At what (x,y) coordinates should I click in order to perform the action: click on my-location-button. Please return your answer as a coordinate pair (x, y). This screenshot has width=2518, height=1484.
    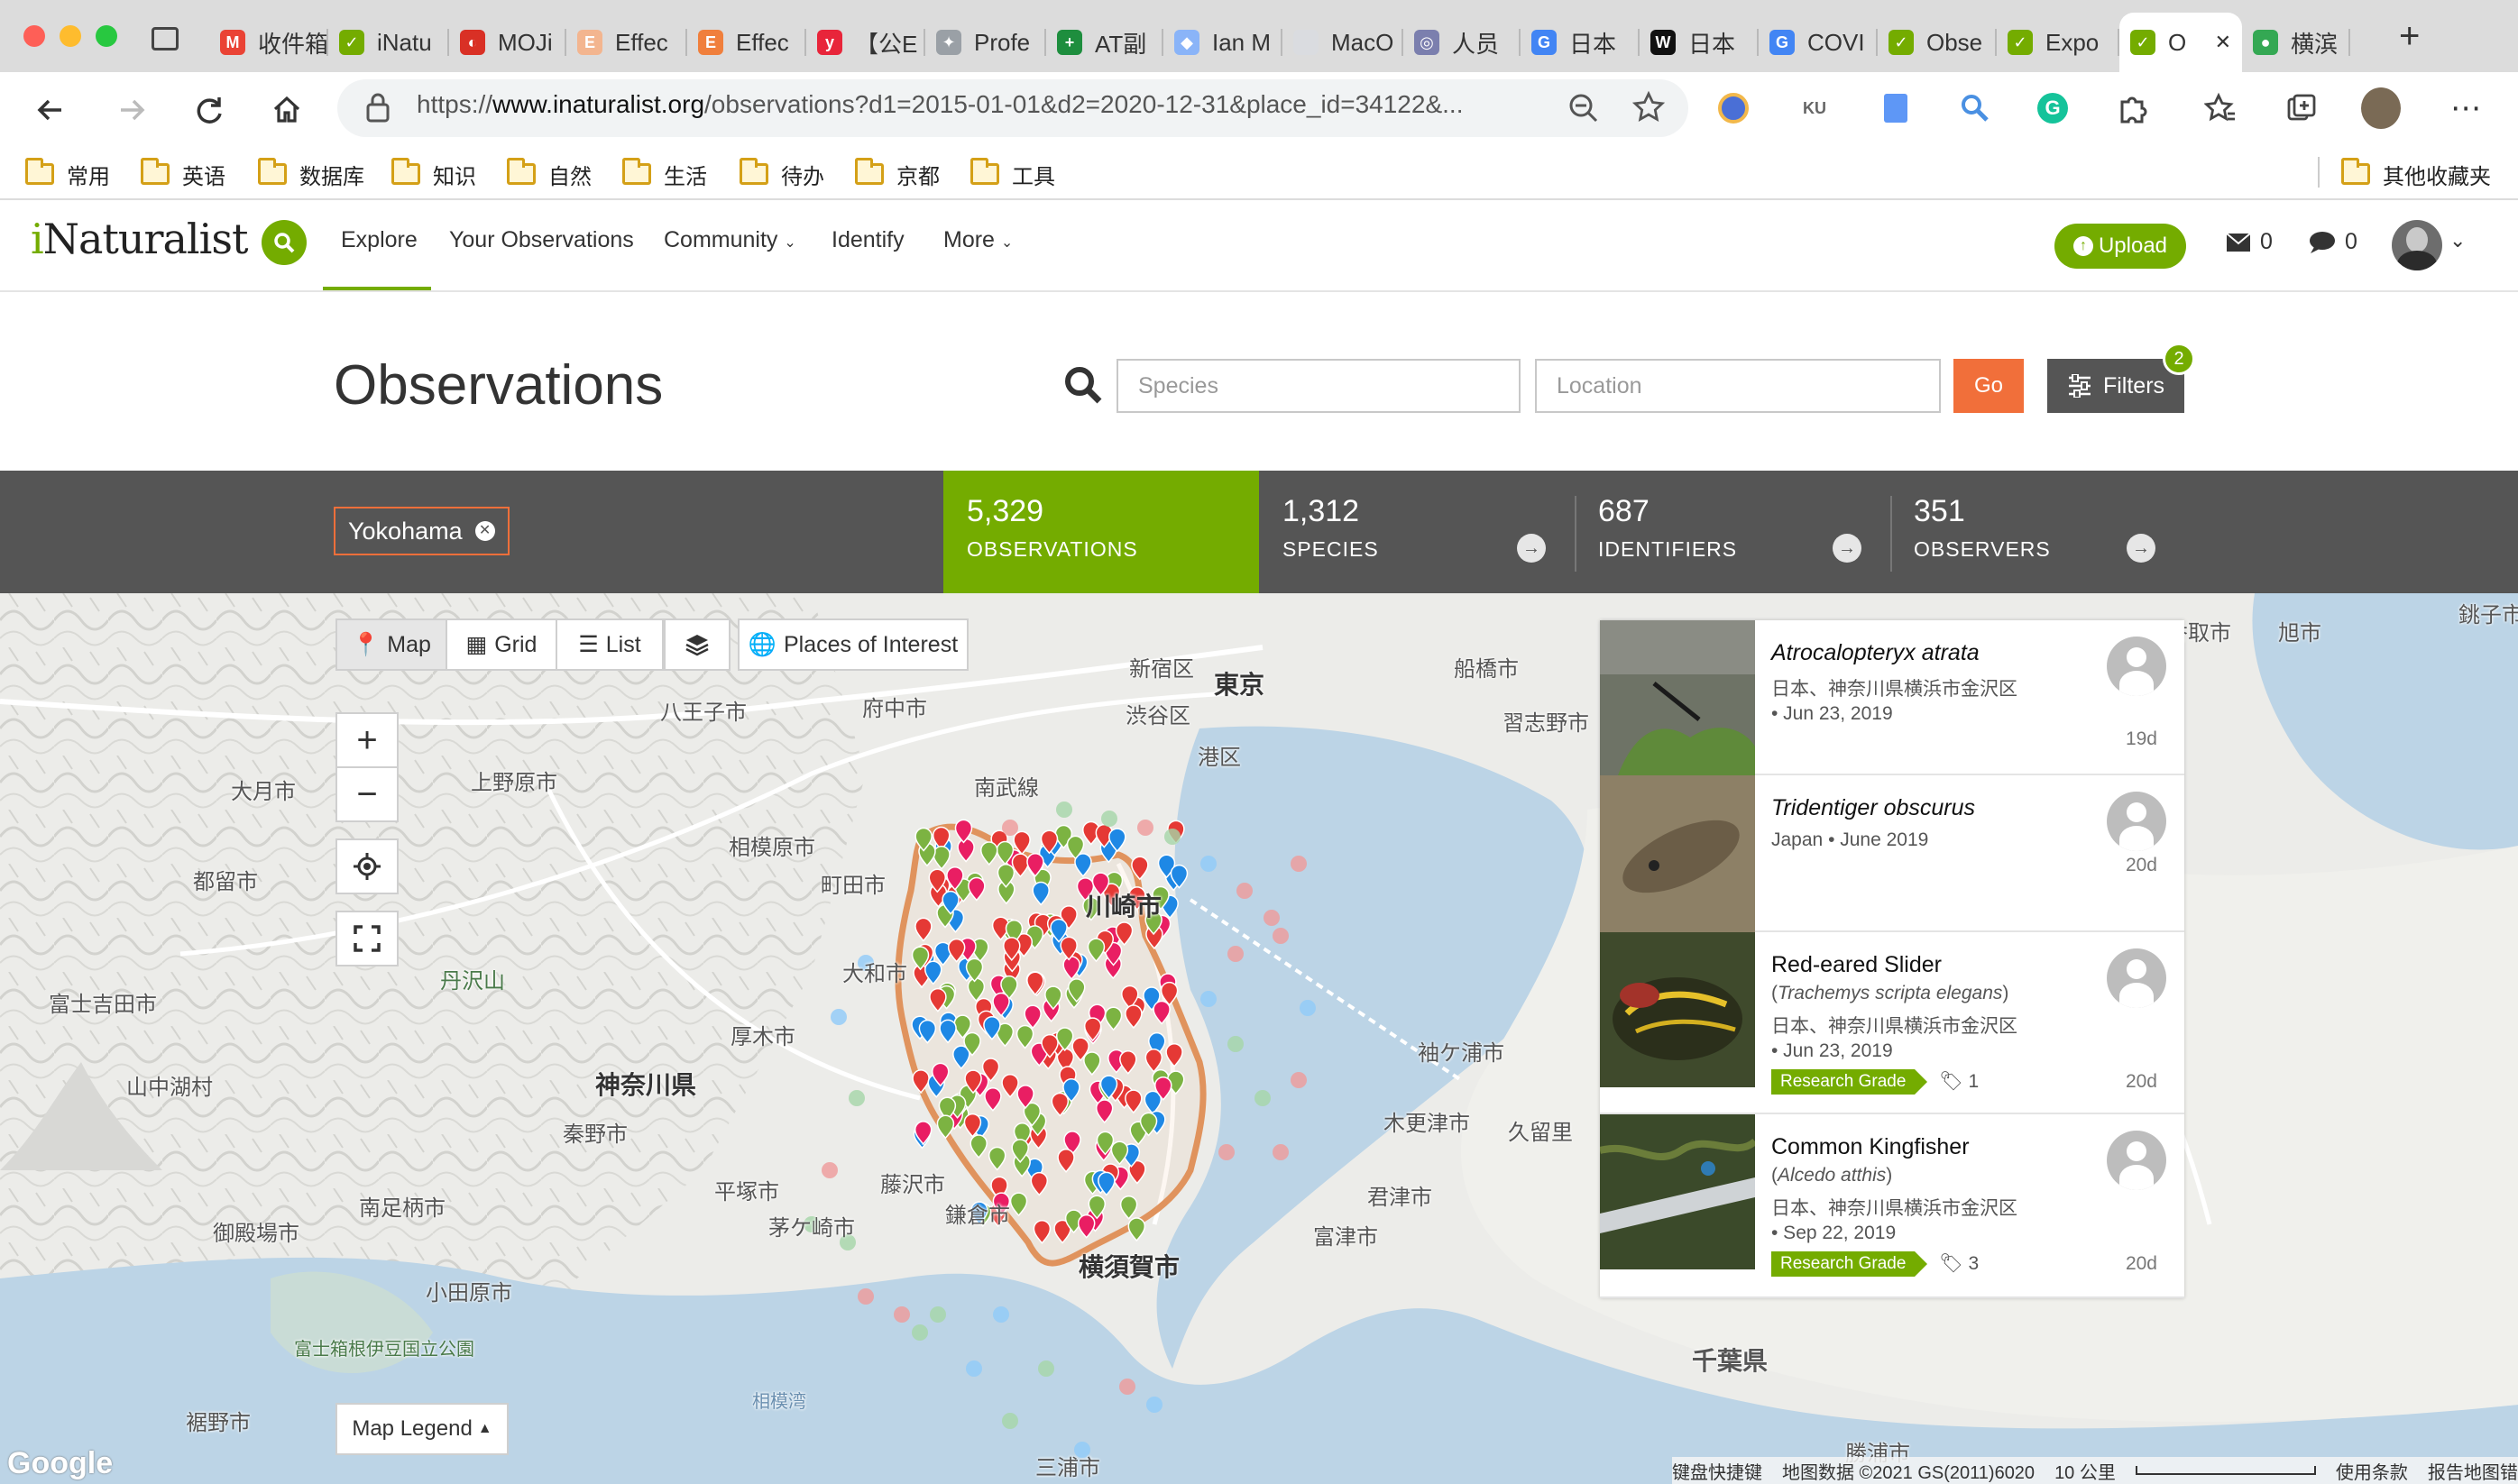
    Looking at the image, I should click on (367, 866).